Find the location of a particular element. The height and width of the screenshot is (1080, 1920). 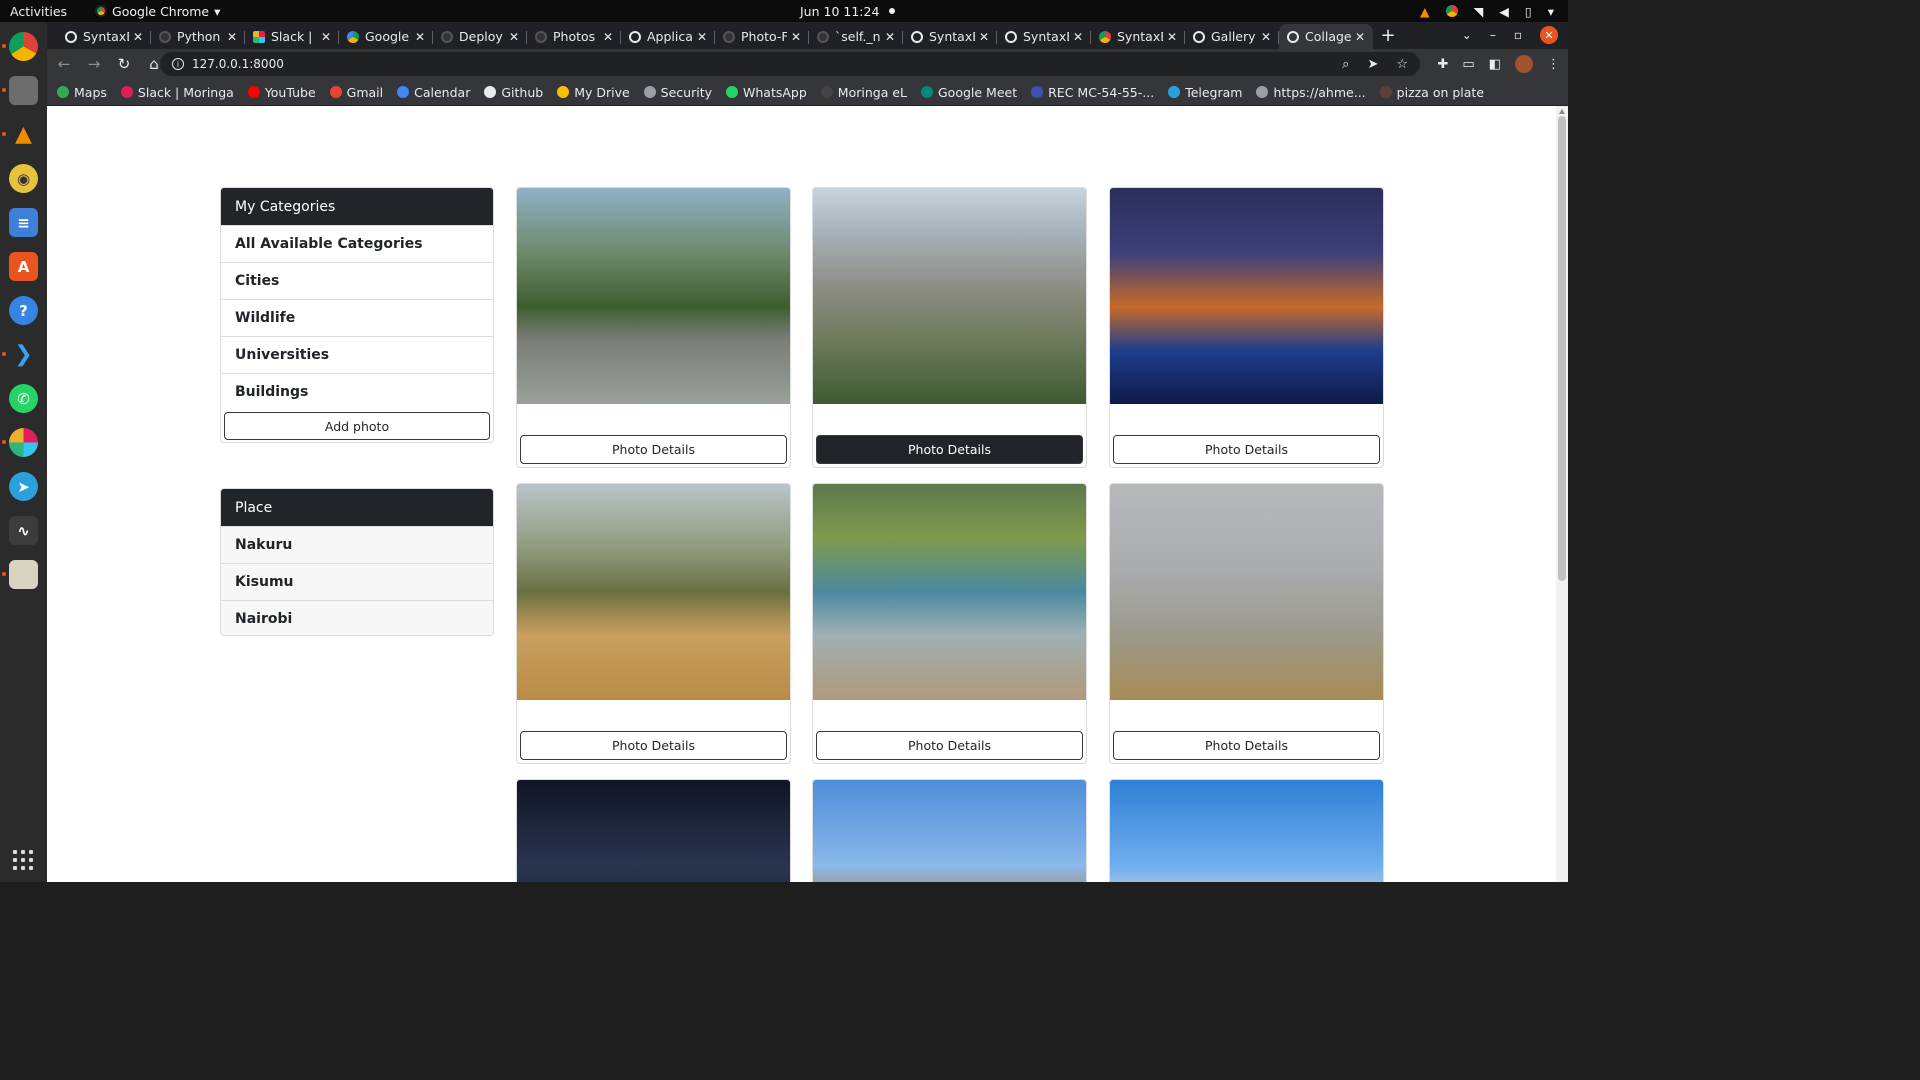

telegram-icon: ➤ is located at coordinates (23, 486).